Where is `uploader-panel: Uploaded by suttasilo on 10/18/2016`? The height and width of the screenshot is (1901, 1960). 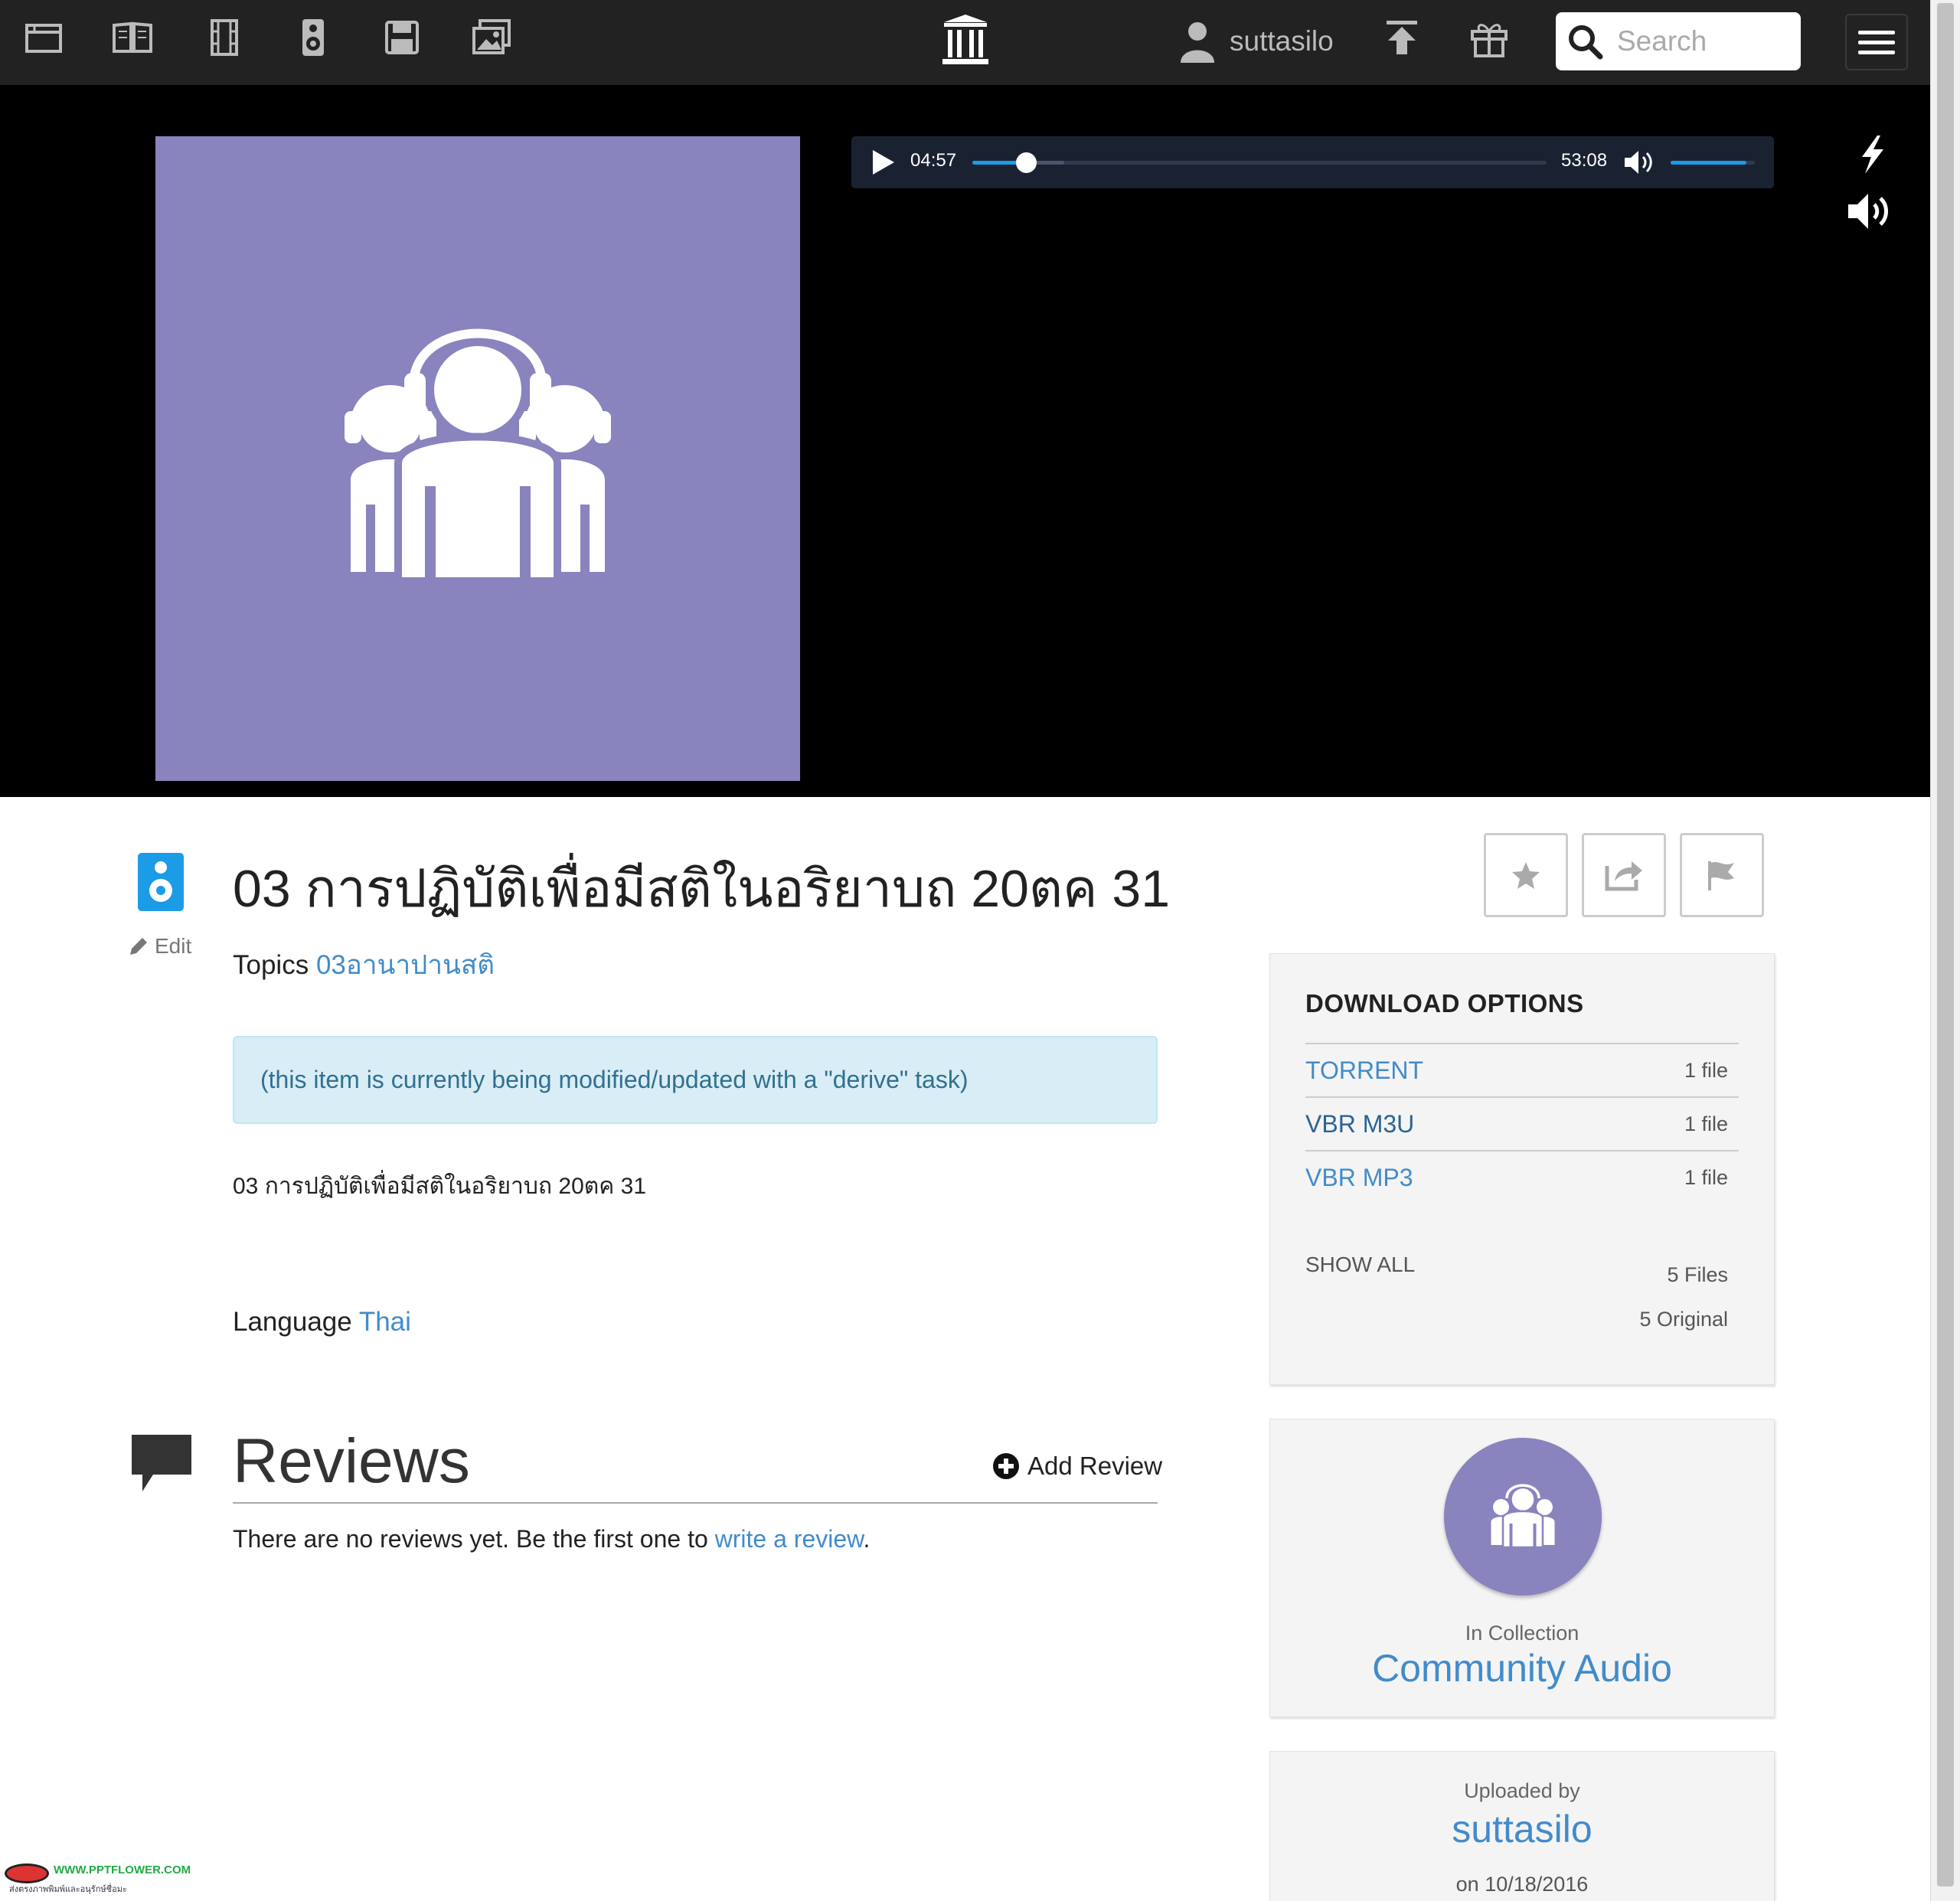
uploader-panel: Uploaded by suttasilo on 10/18/2016 is located at coordinates (1522, 1826).